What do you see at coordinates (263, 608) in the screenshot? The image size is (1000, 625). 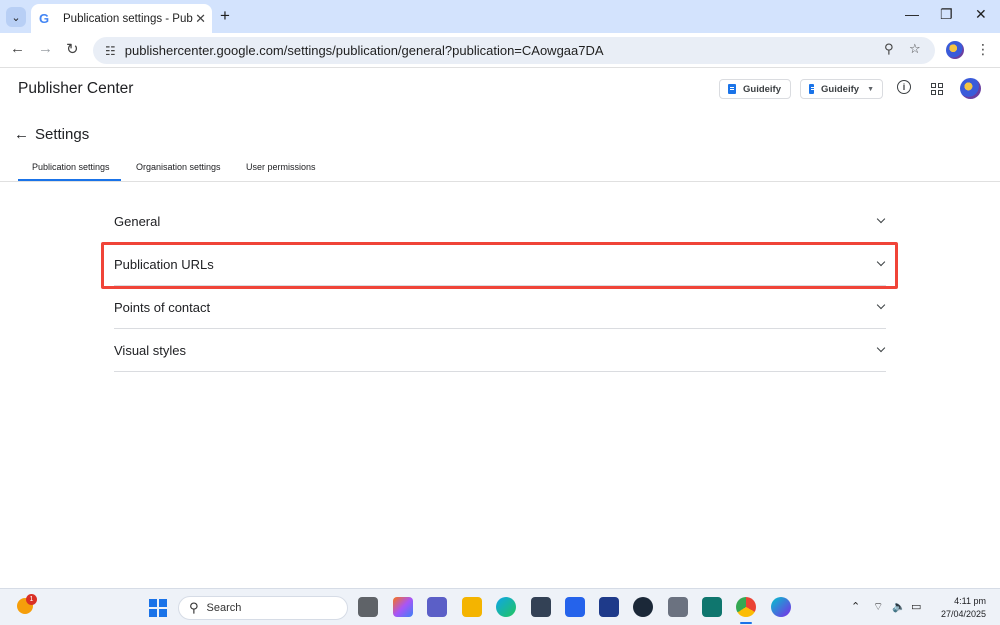 I see `taskbar-search-input: ⚲ Search` at bounding box center [263, 608].